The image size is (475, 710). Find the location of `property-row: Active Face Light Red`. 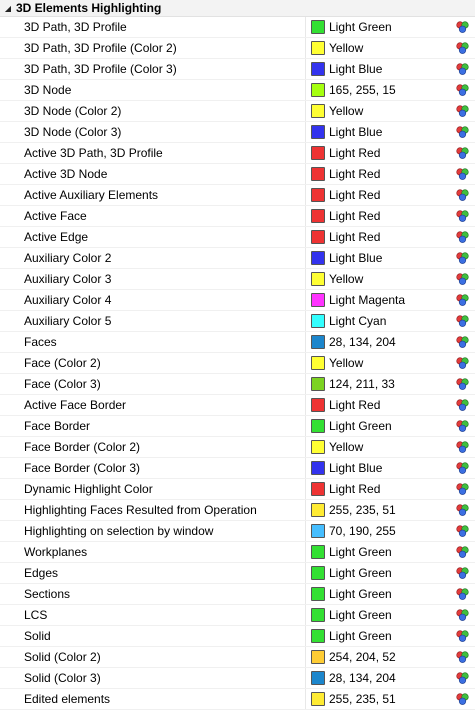

property-row: Active Face Light Red is located at coordinates (237, 216).